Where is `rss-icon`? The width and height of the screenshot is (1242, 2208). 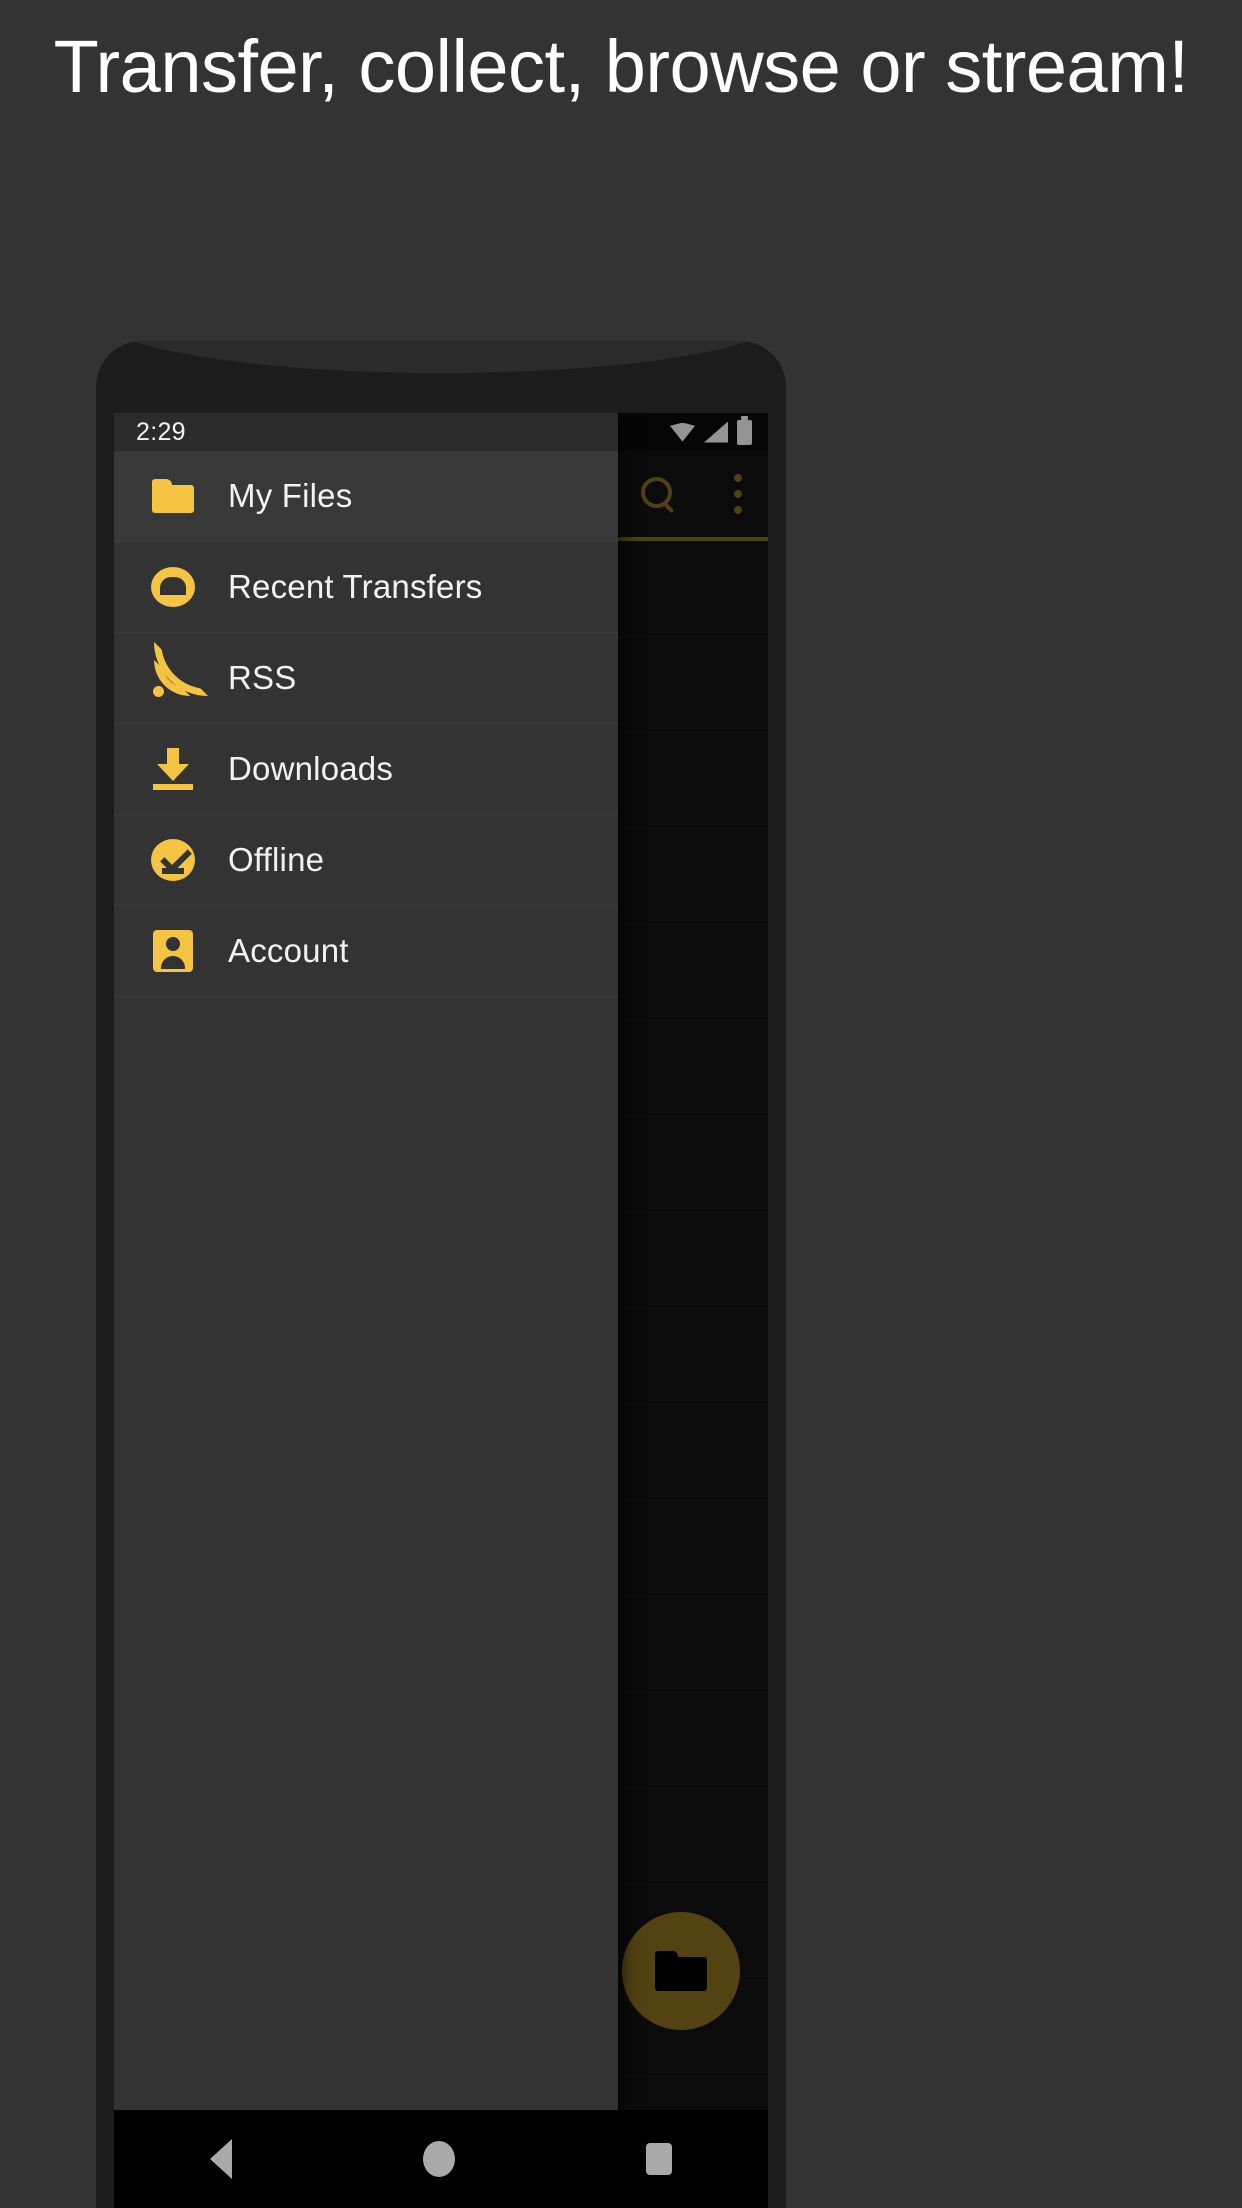
rss-icon is located at coordinates (173, 678).